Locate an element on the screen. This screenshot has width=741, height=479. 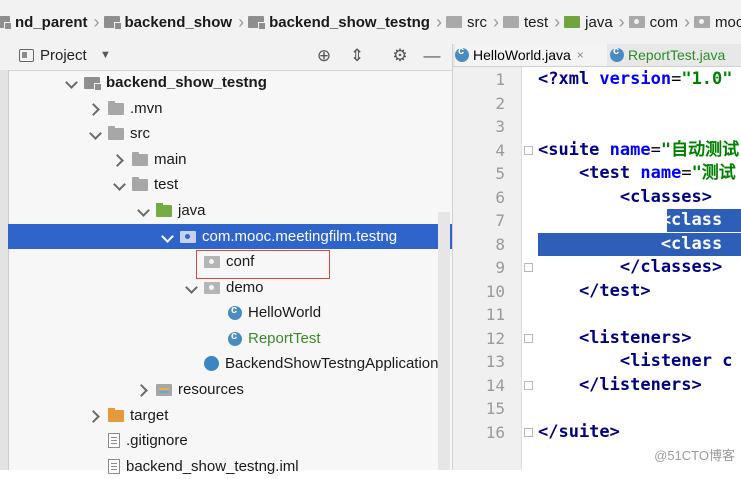
breadcrumb-item: › backend_show is located at coordinates (164, 22).